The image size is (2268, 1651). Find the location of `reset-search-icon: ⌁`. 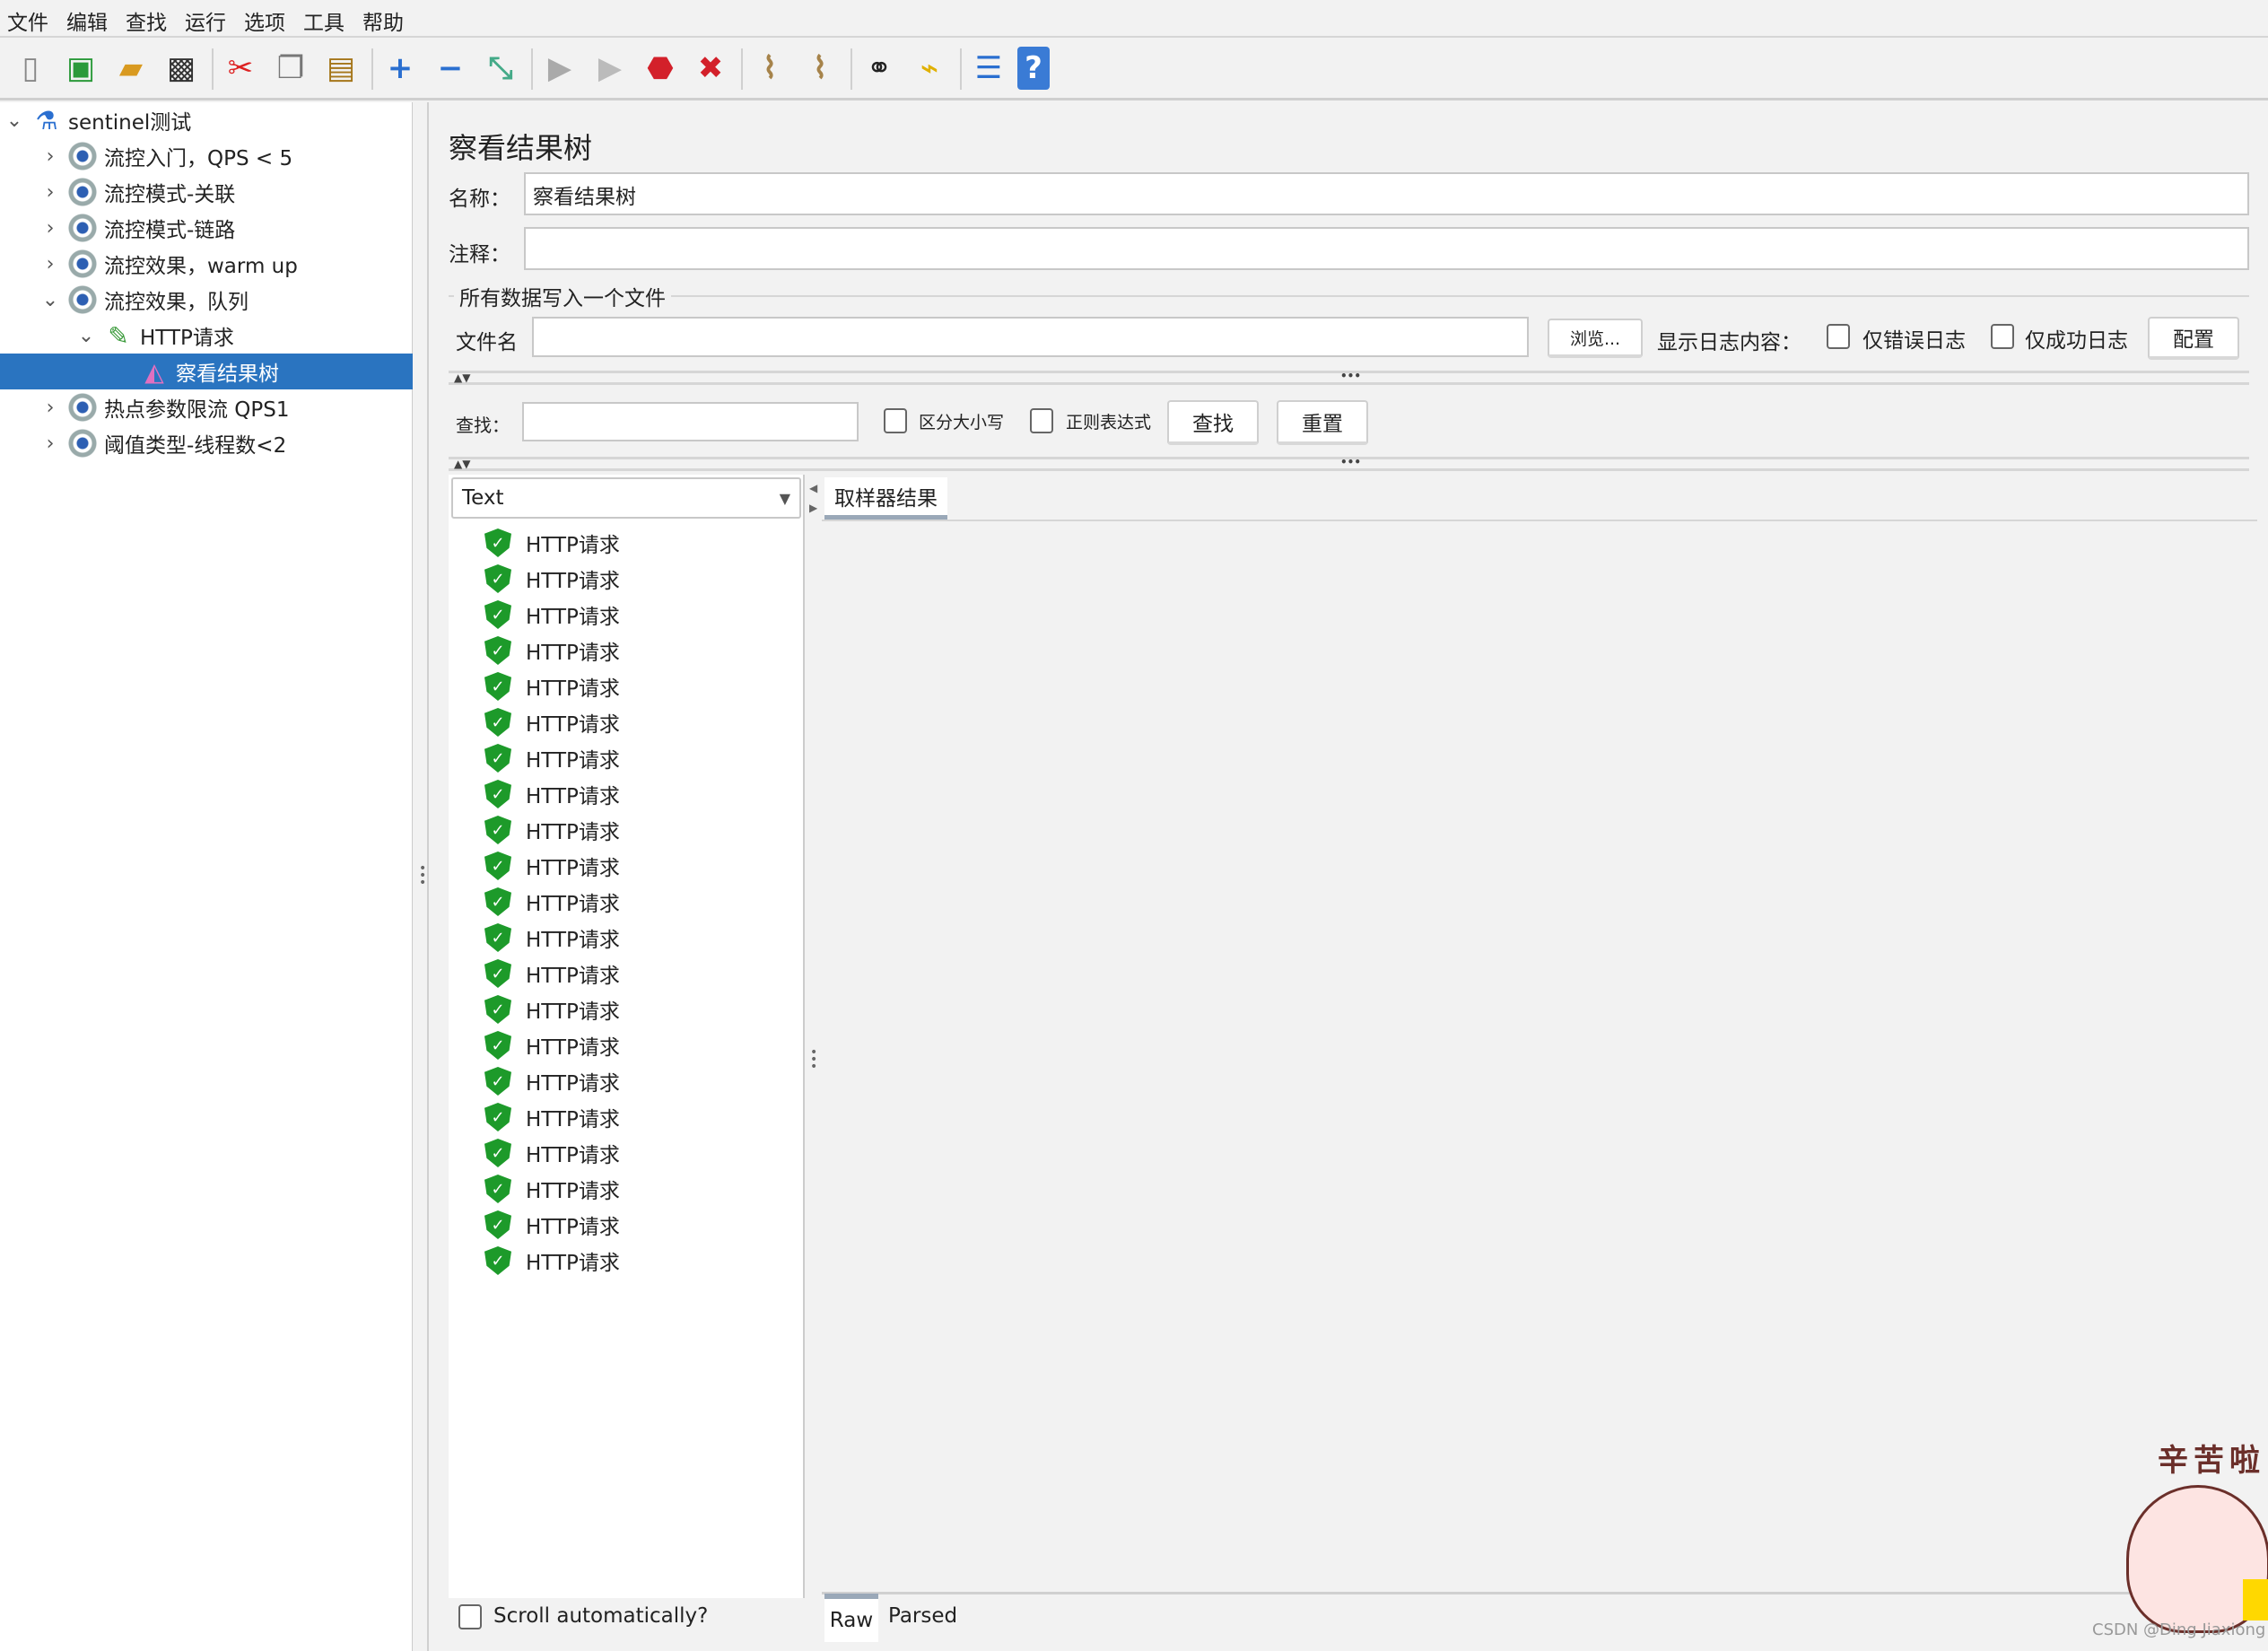

reset-search-icon: ⌁ is located at coordinates (929, 68).